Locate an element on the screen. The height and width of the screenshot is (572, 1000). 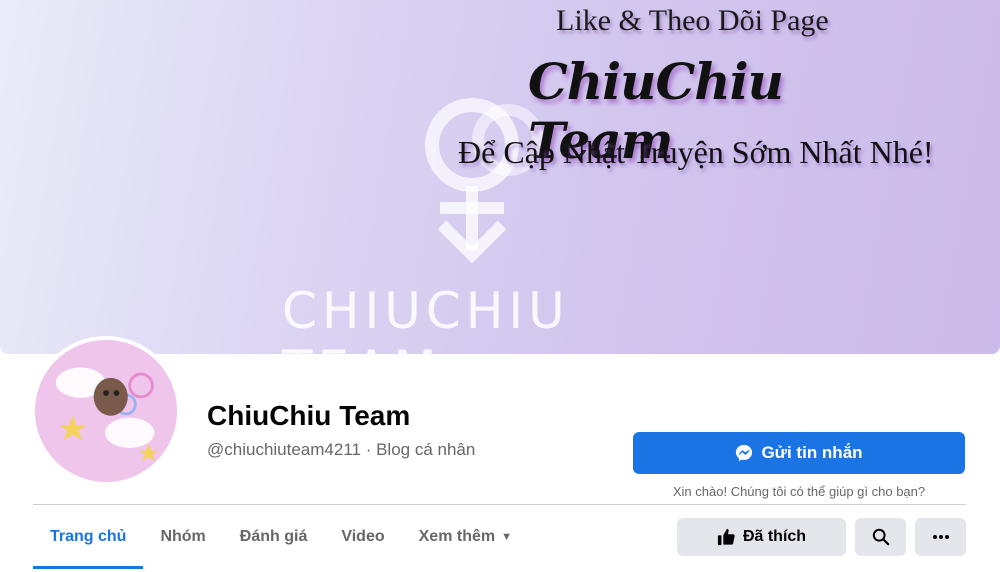
tab-label: Video is located at coordinates (363, 536).